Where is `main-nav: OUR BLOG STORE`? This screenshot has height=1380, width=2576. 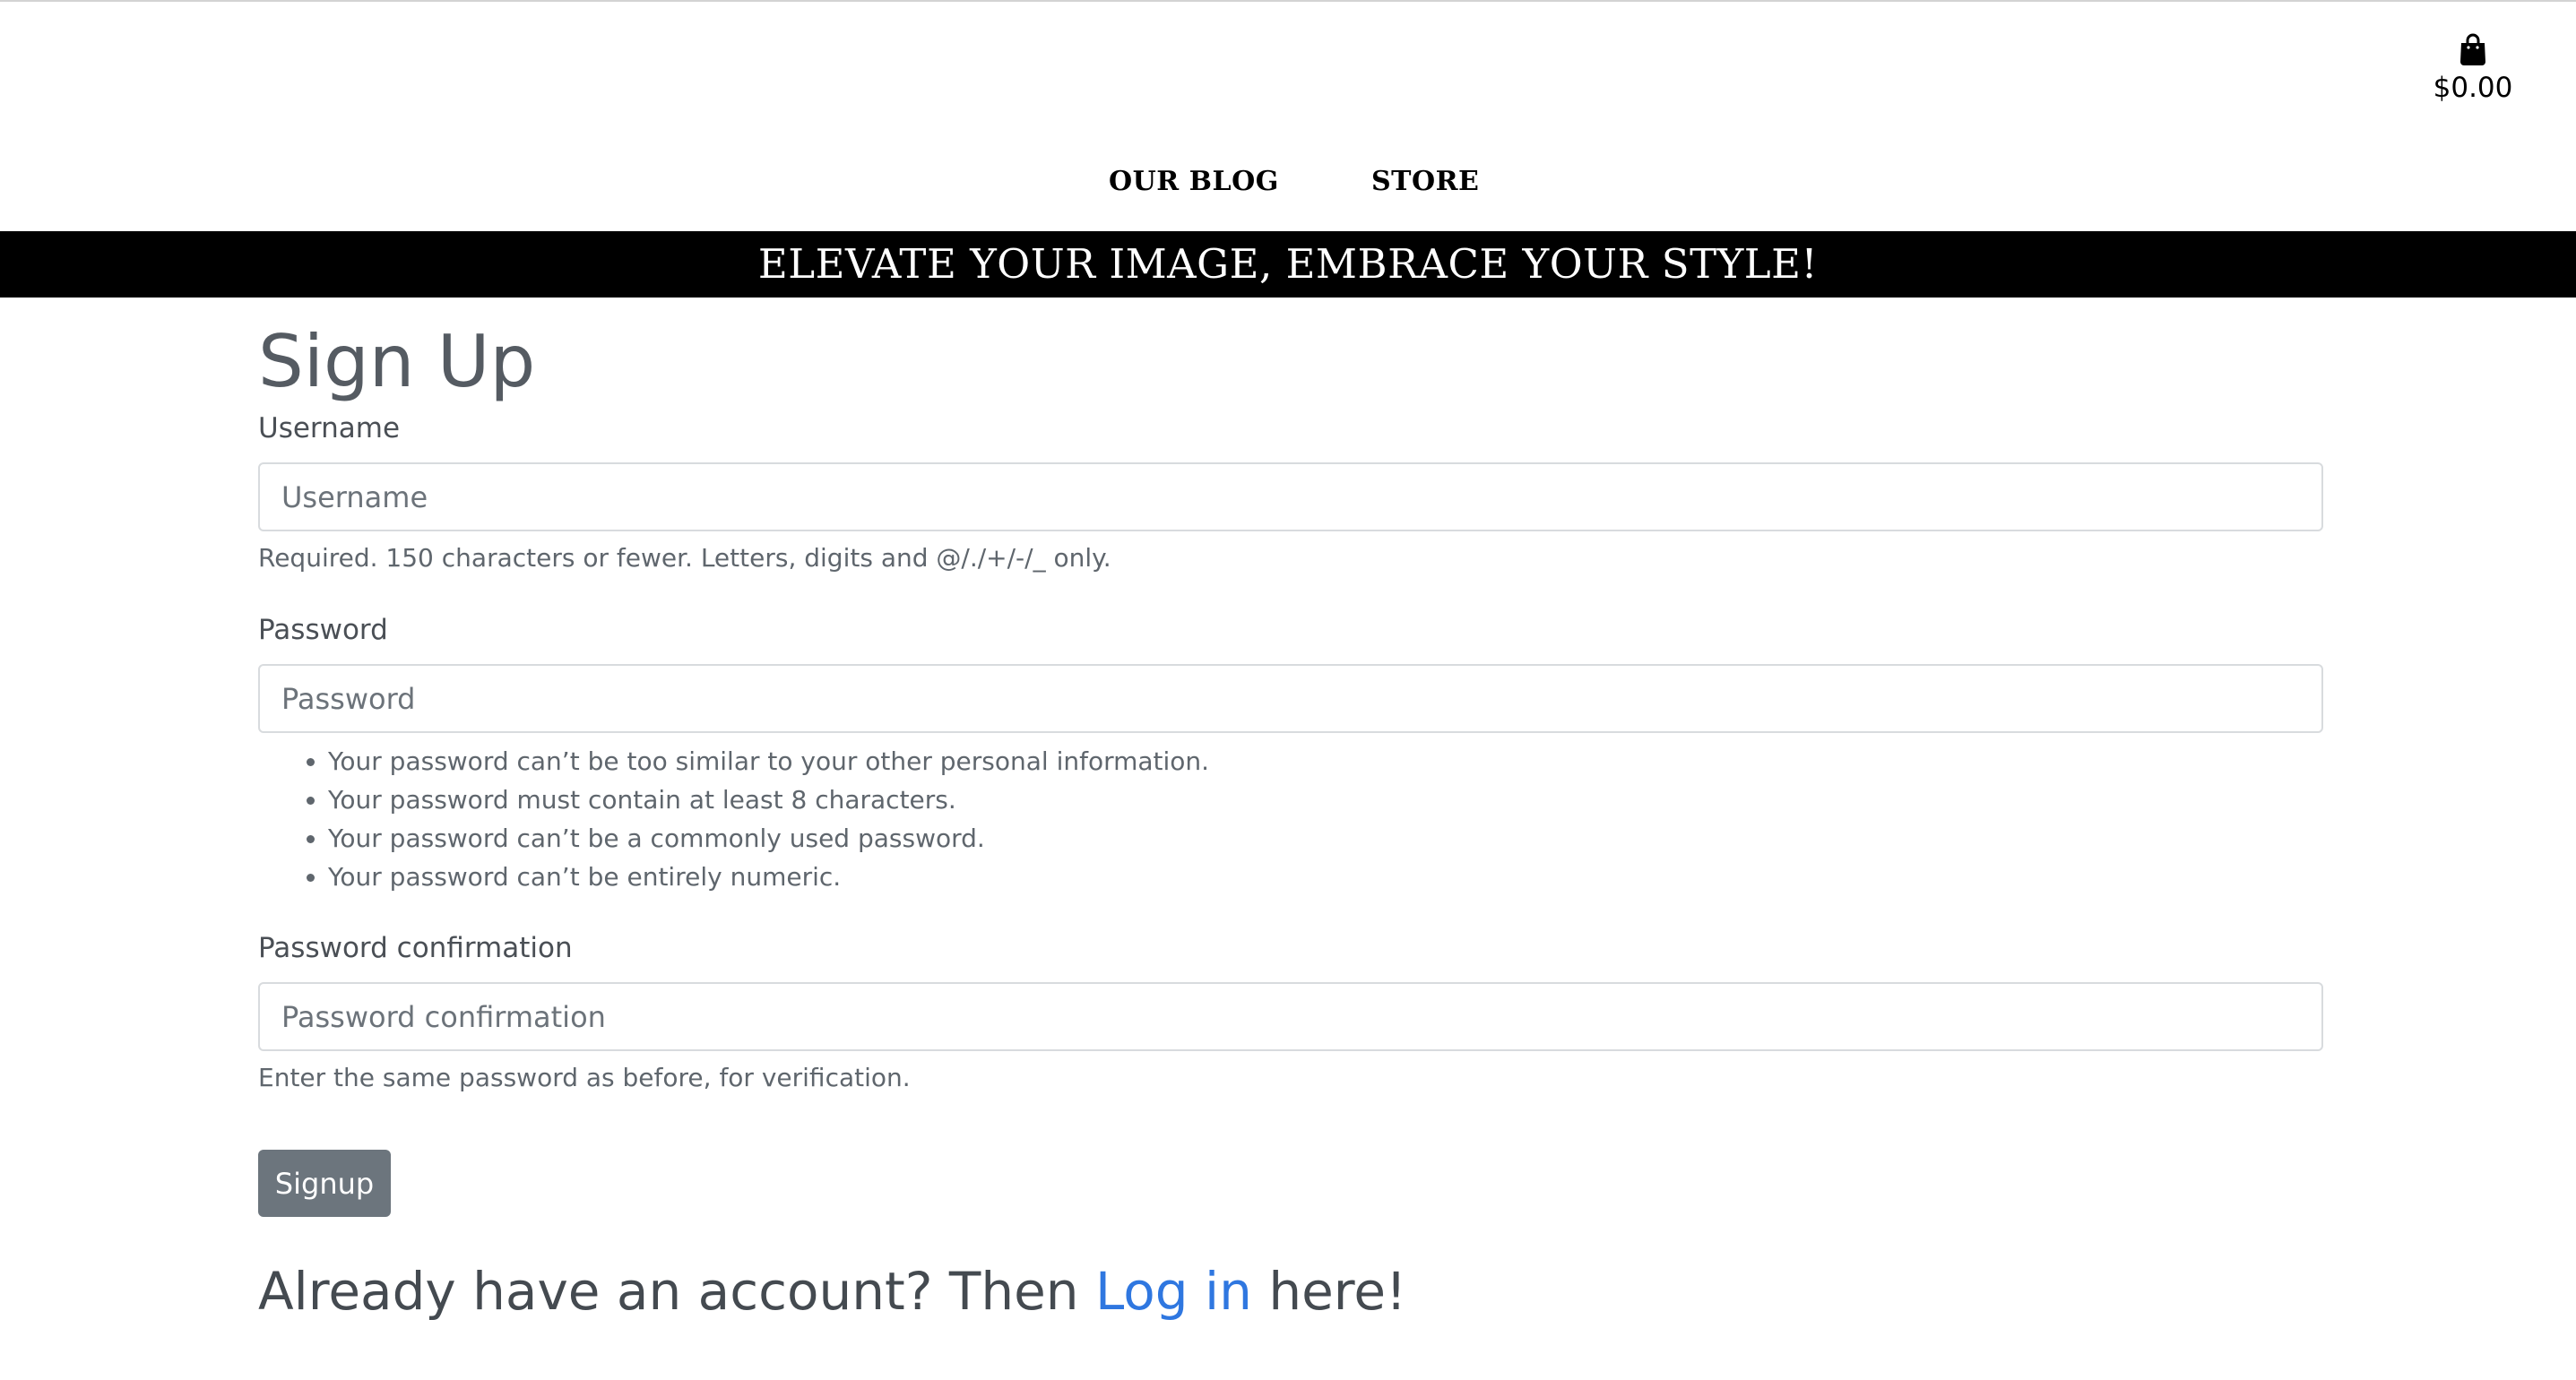 main-nav: OUR BLOG STORE is located at coordinates (1288, 182).